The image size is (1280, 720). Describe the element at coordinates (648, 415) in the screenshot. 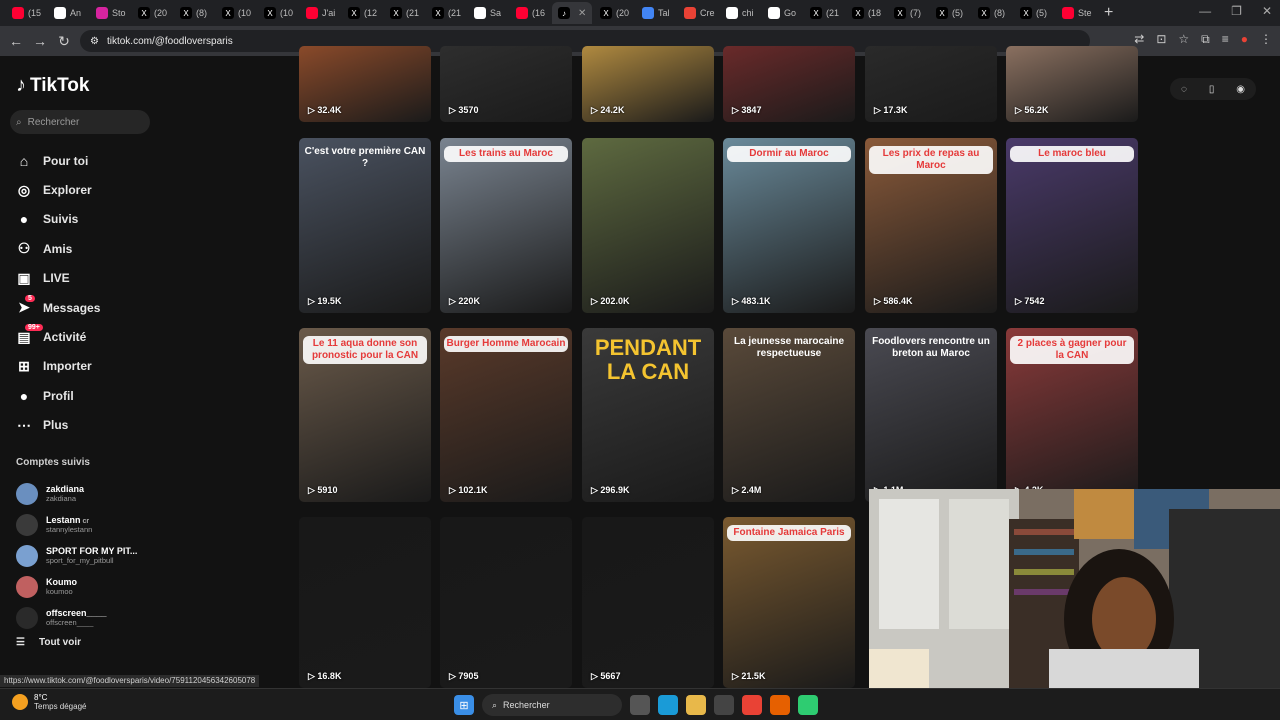

I see `video-thumbnail: PENDANT LA CAN ▷ 296.9K` at that location.